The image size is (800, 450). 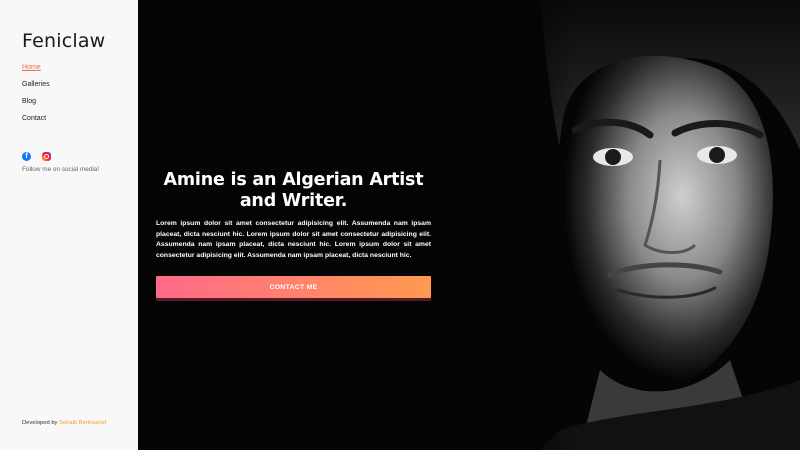 I want to click on contact-me-button: CONTACT ME, so click(x=293, y=287).